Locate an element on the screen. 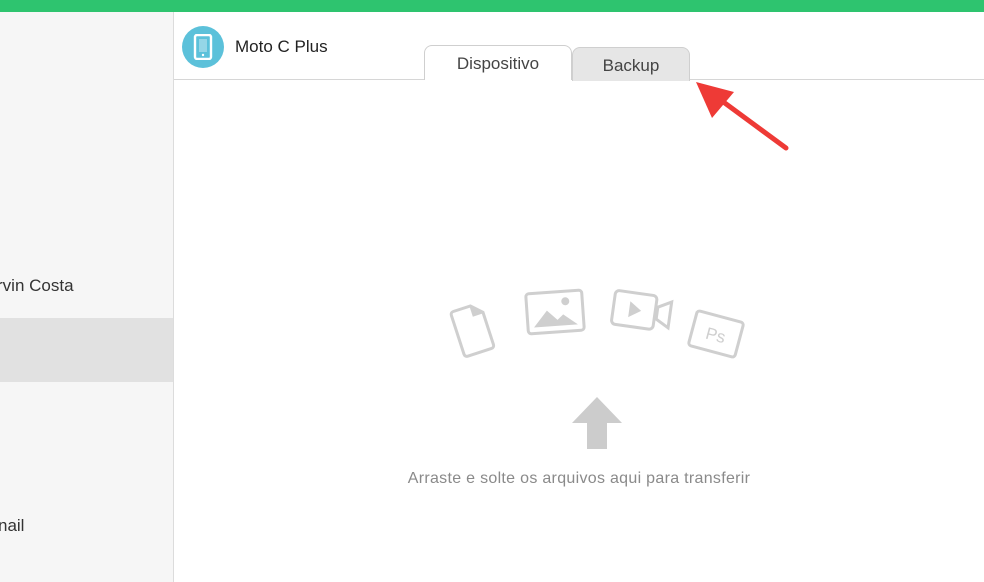 The image size is (984, 582). sidebar-item-contact: rvin Costa is located at coordinates (86, 286).